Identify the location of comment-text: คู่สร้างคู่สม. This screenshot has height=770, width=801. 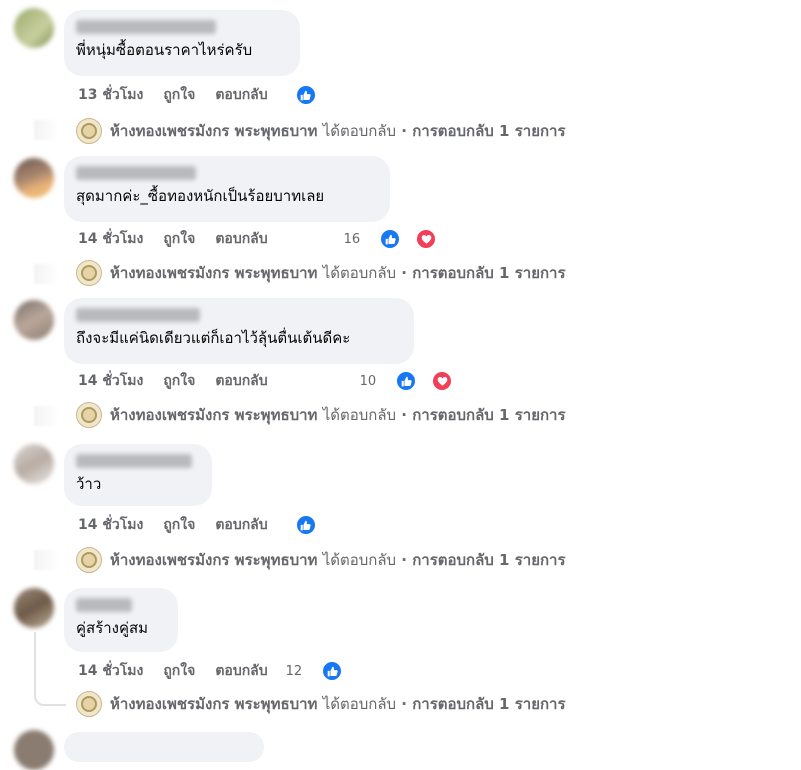
(112, 628).